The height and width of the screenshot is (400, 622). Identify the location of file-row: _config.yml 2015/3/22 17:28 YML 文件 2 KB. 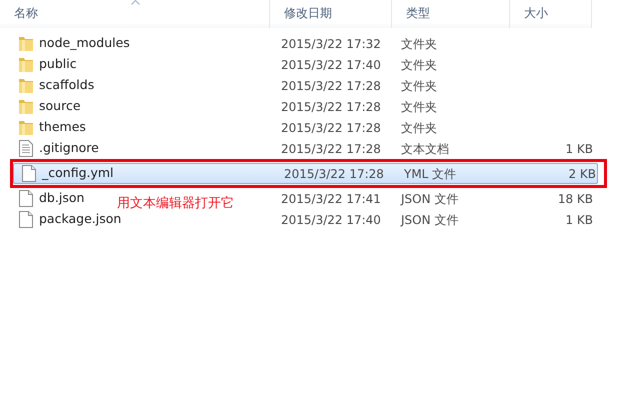
(305, 173).